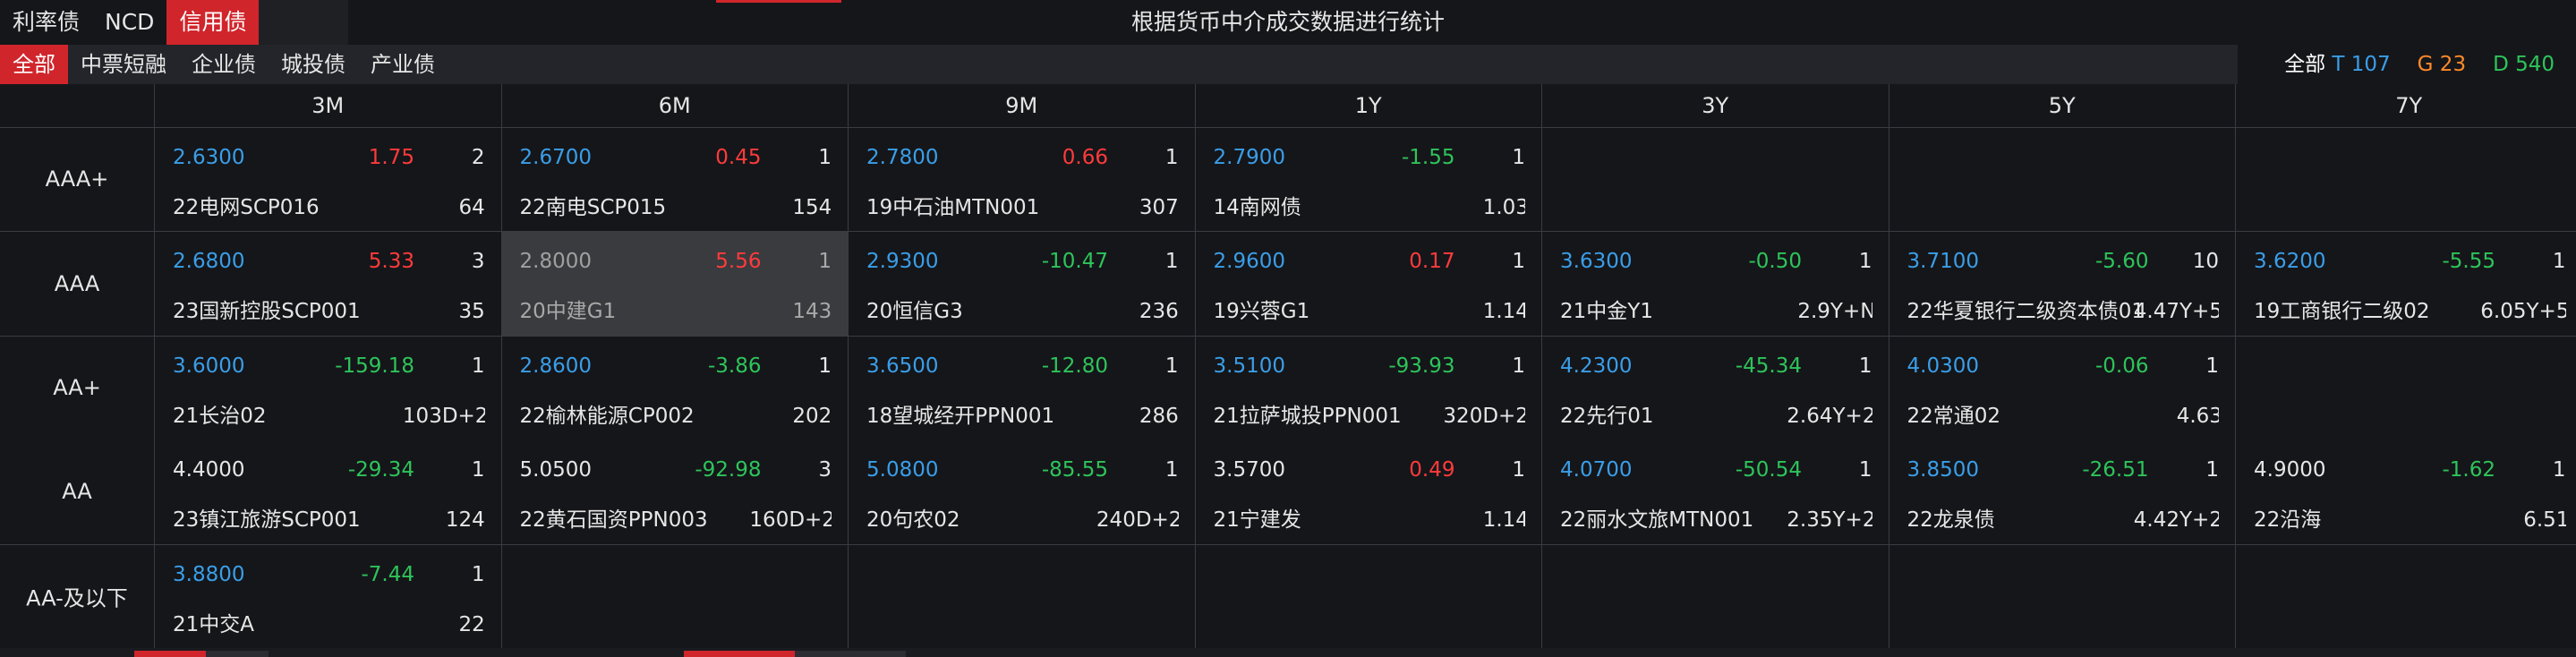  I want to click on quote-cell: 2.8000 5.56 1 20中建G1 143D, so click(674, 284).